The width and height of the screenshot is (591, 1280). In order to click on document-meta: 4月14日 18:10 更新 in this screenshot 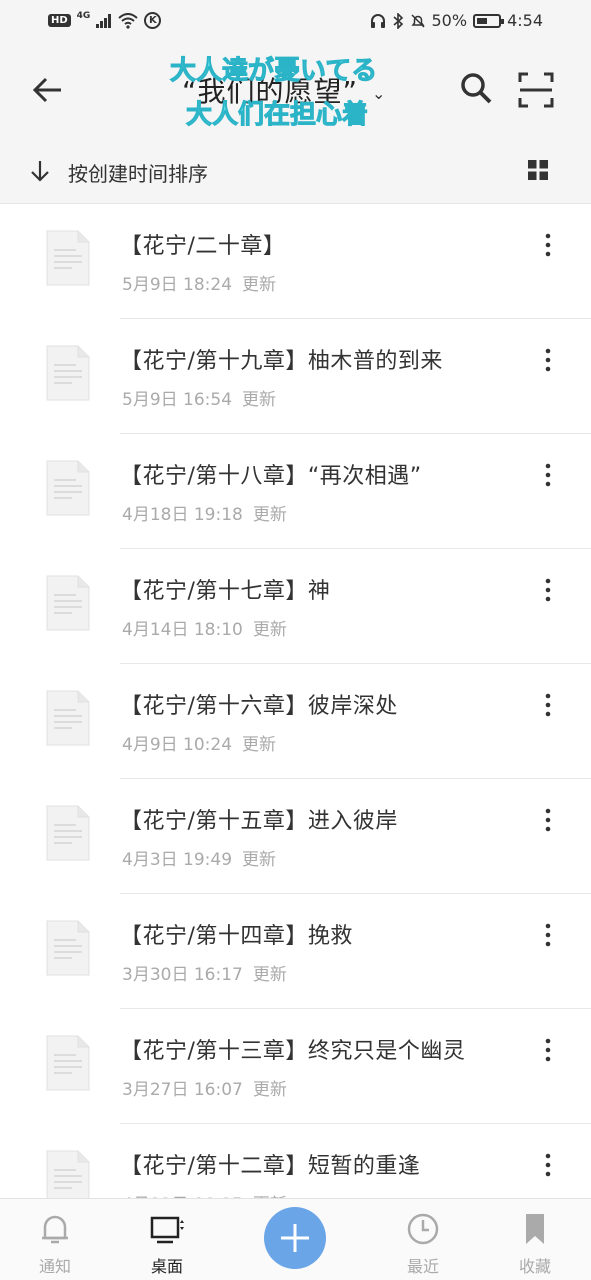, I will do `click(204, 627)`.